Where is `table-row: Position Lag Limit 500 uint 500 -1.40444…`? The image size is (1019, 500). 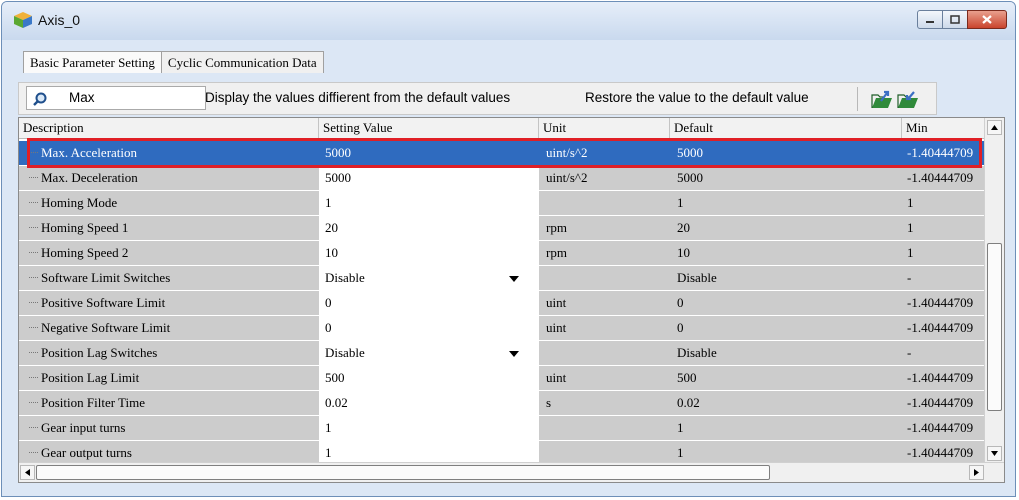
table-row: Position Lag Limit 500 uint 500 -1.40444… is located at coordinates (502, 378).